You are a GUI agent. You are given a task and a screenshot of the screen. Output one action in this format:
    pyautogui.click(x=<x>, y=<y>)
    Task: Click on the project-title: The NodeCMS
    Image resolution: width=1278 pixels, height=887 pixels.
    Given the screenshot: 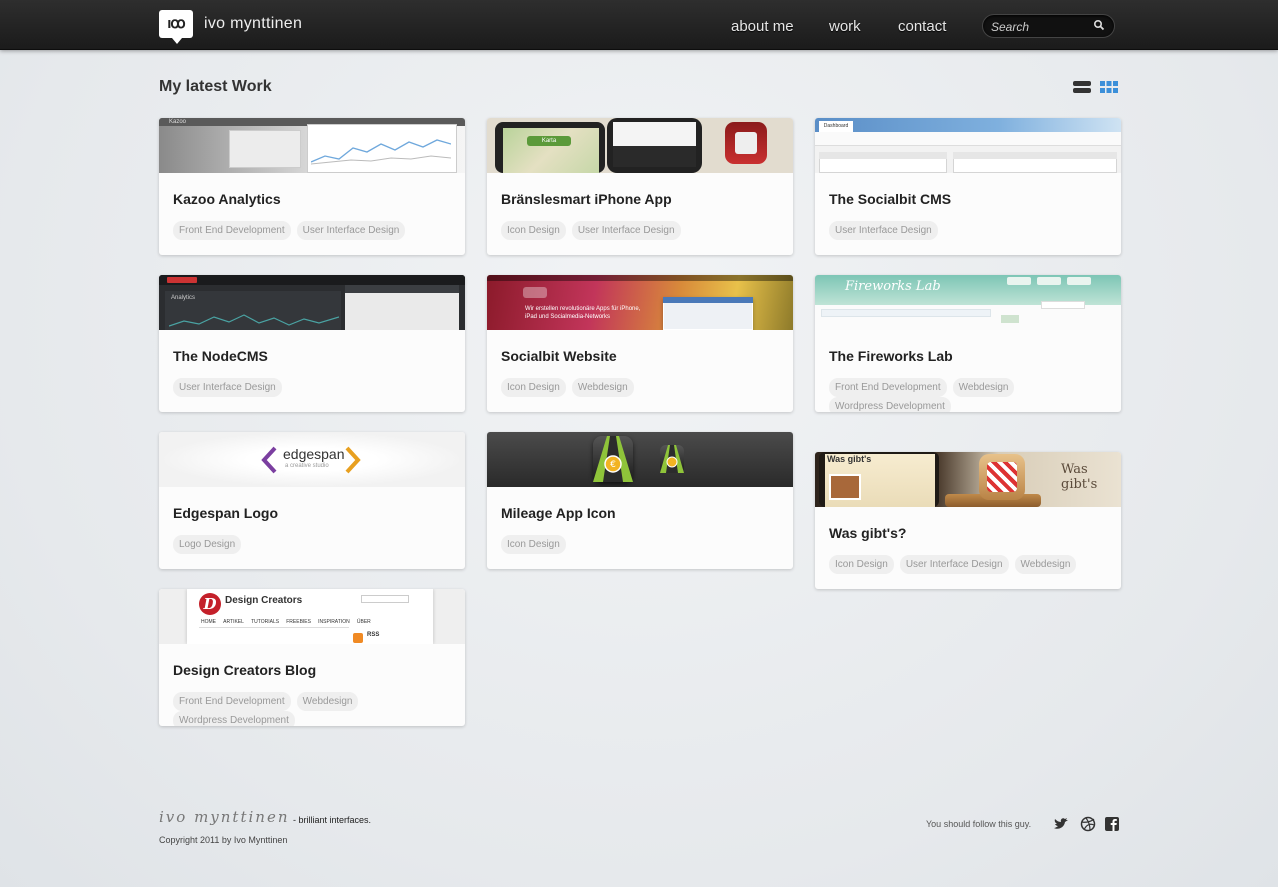 What is the action you would take?
    pyautogui.click(x=220, y=356)
    